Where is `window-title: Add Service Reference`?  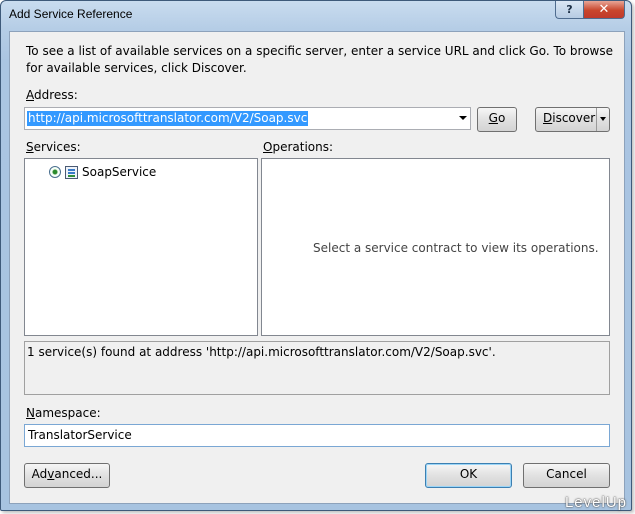
window-title: Add Service Reference is located at coordinates (71, 14).